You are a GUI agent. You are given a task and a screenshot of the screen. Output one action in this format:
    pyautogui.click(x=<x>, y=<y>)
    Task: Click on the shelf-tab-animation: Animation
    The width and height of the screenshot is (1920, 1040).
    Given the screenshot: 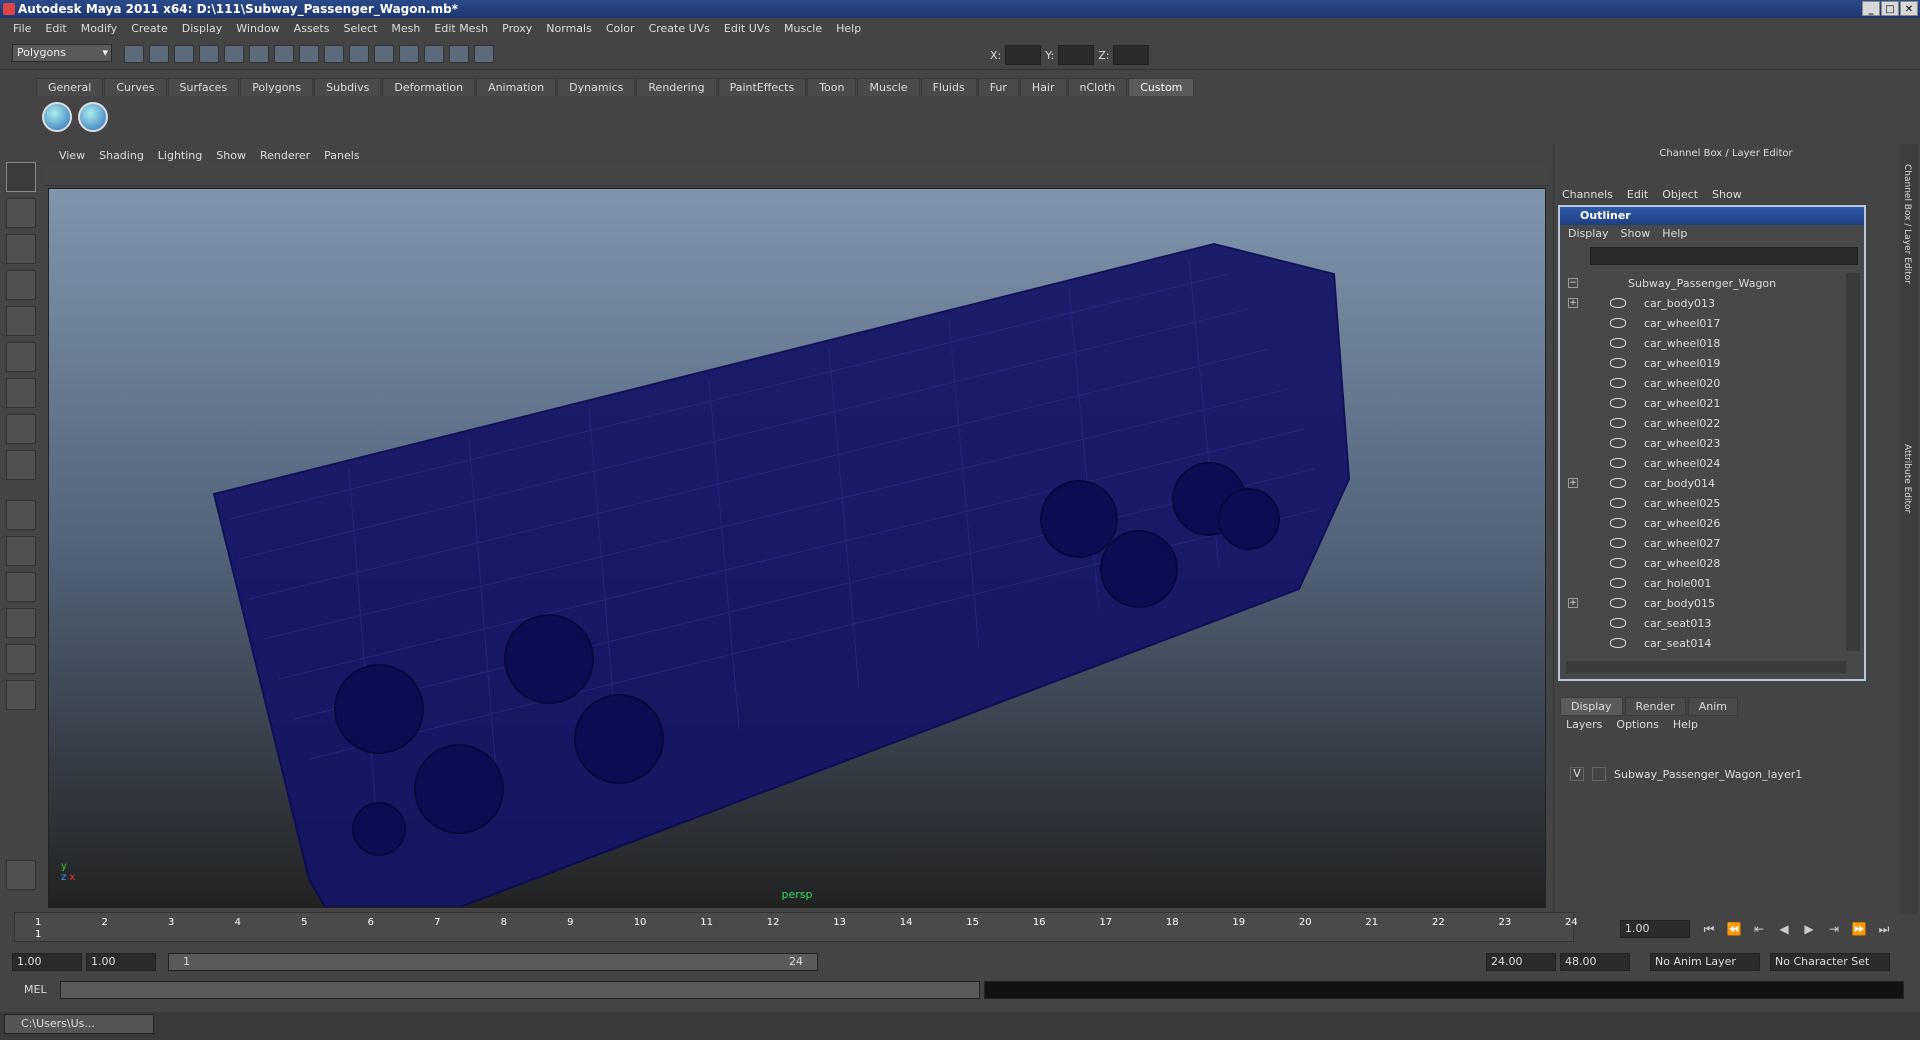 What is the action you would take?
    pyautogui.click(x=516, y=87)
    